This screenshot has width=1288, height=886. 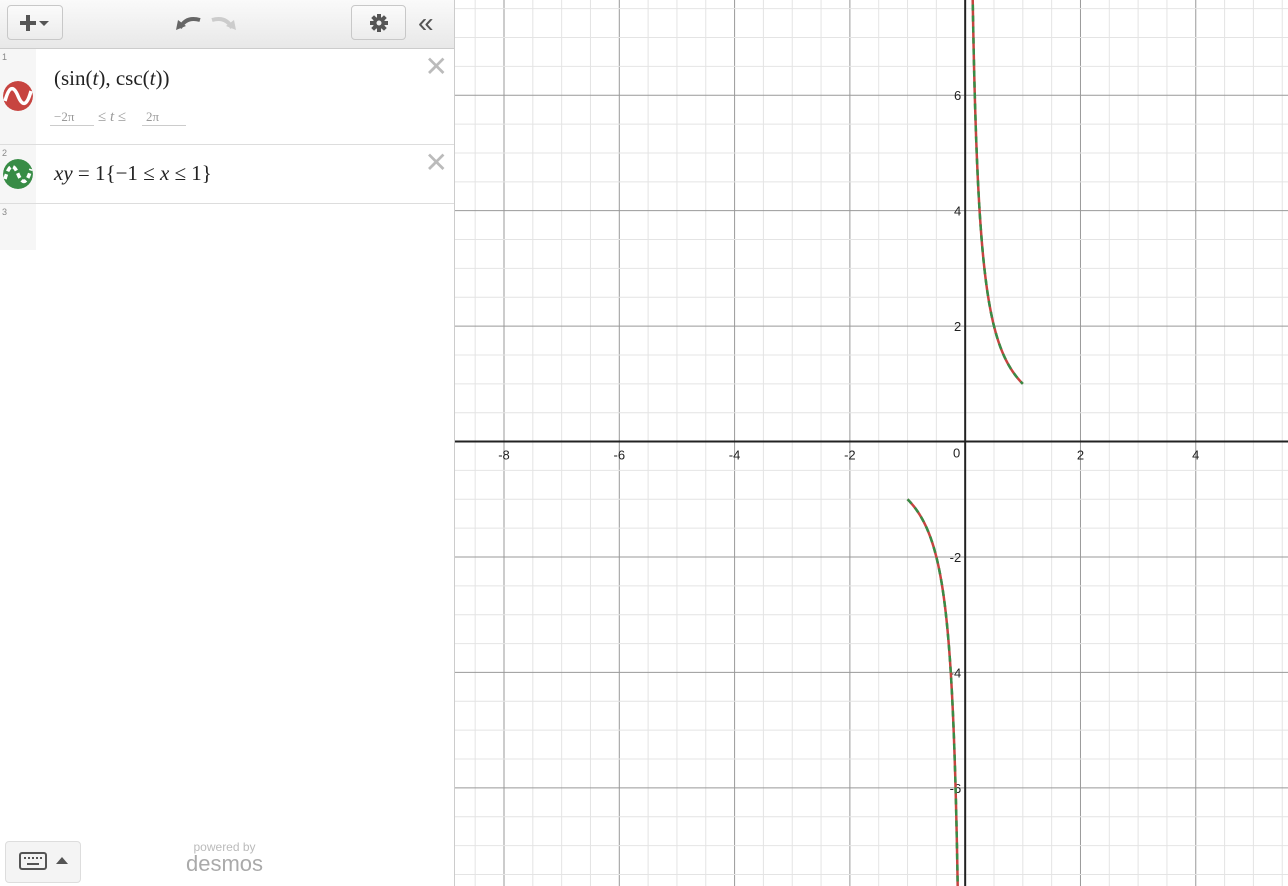 I want to click on t-min-input: −2π, so click(x=72, y=117).